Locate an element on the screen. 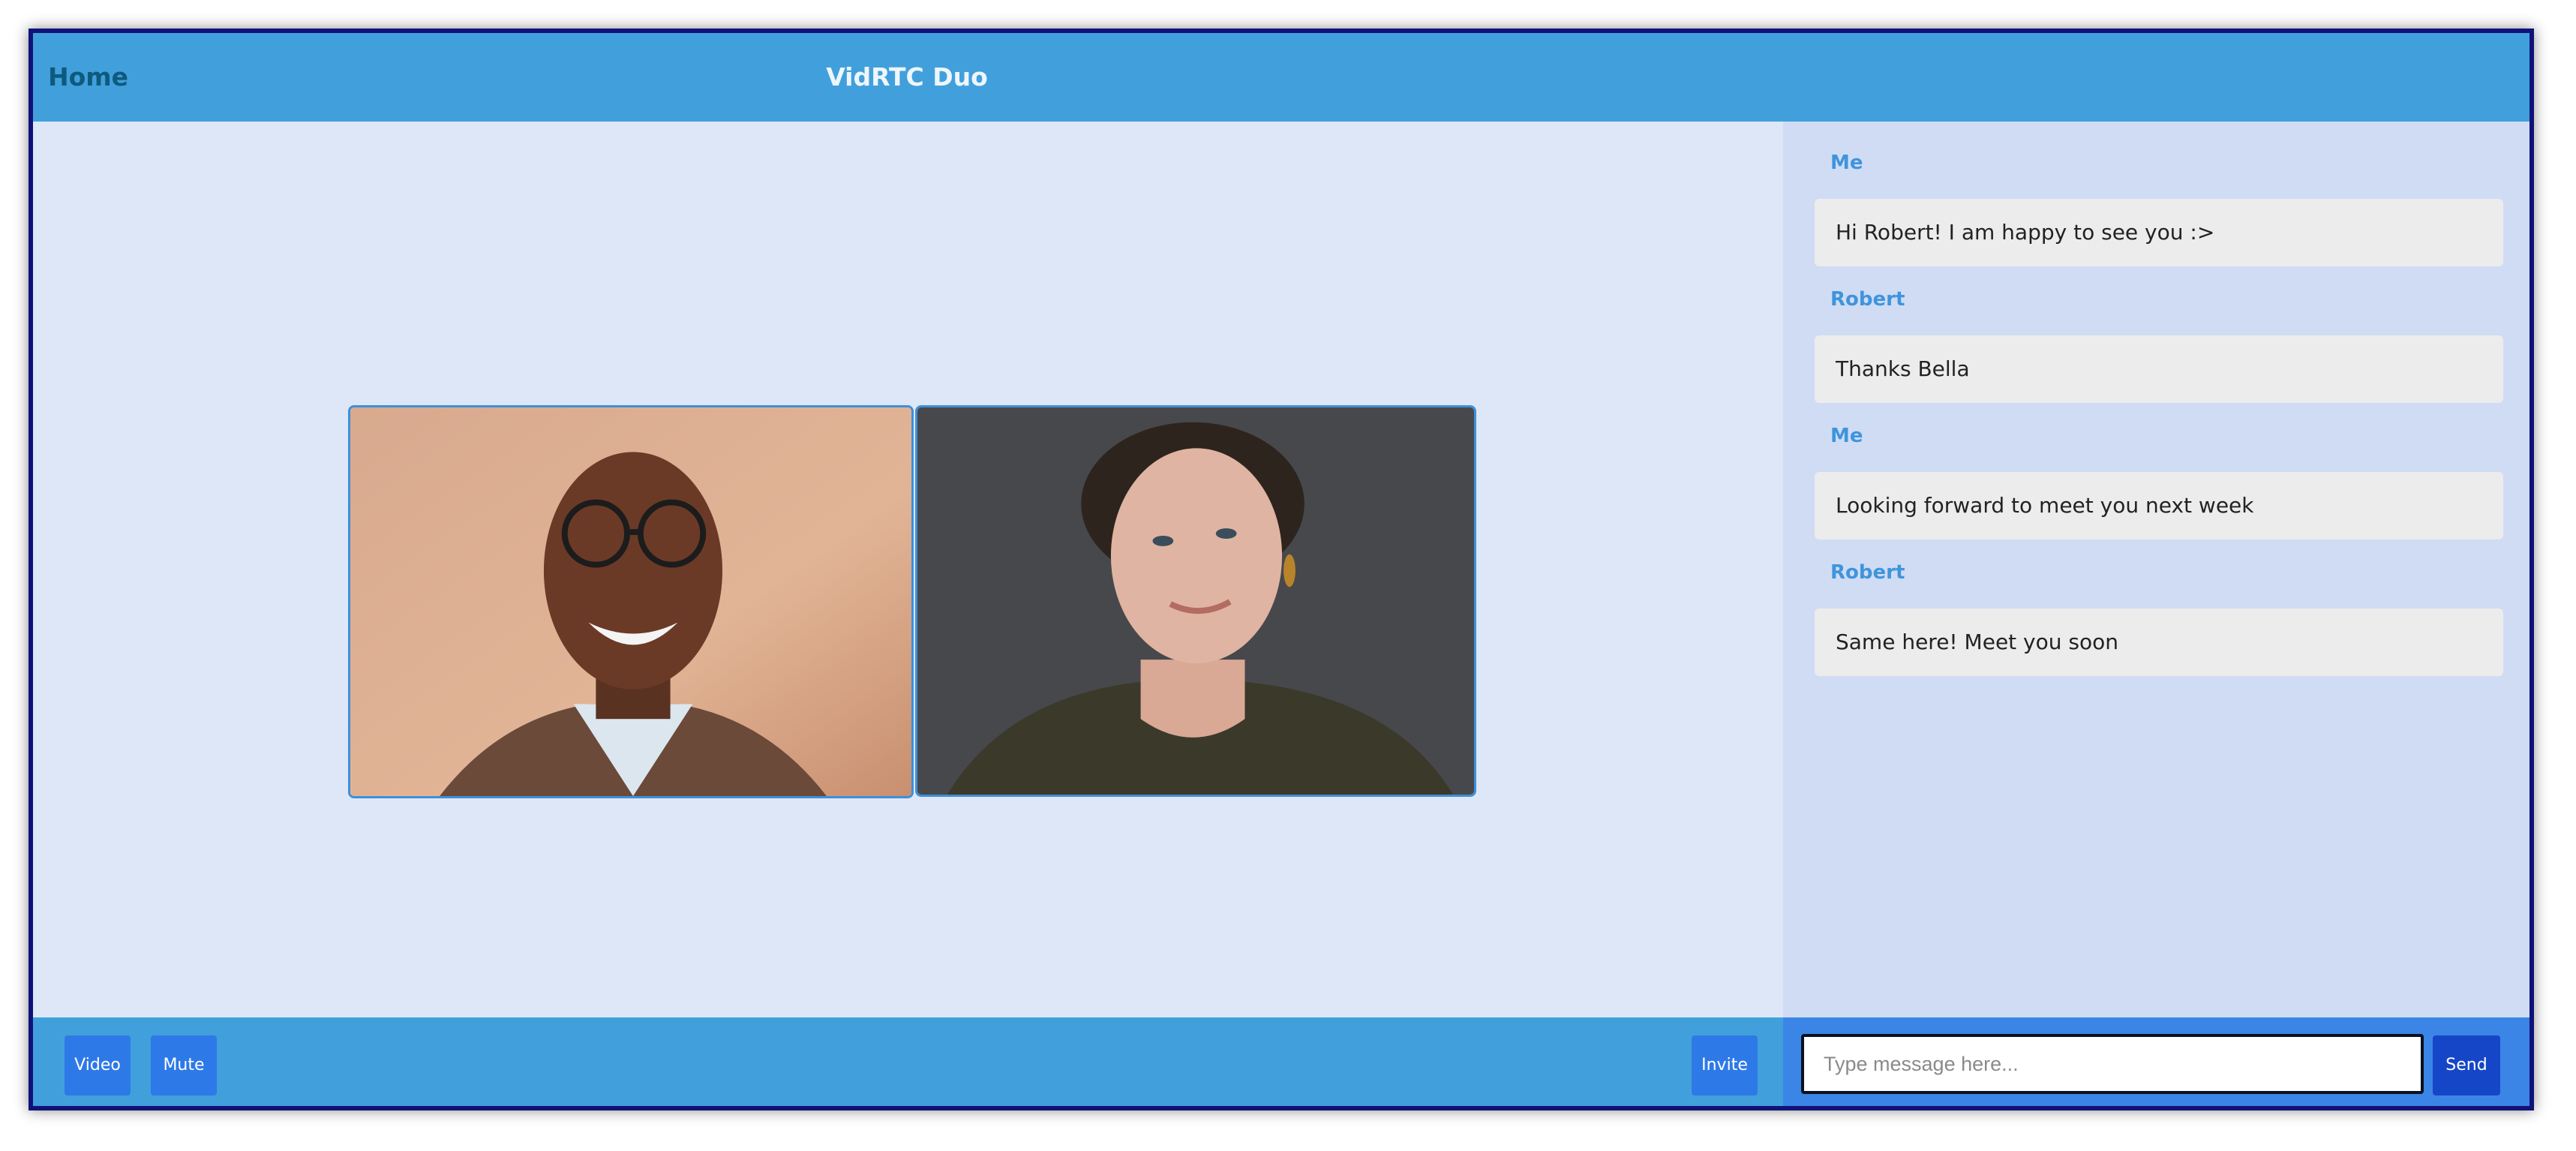  video-feed-remote is located at coordinates (631, 601).